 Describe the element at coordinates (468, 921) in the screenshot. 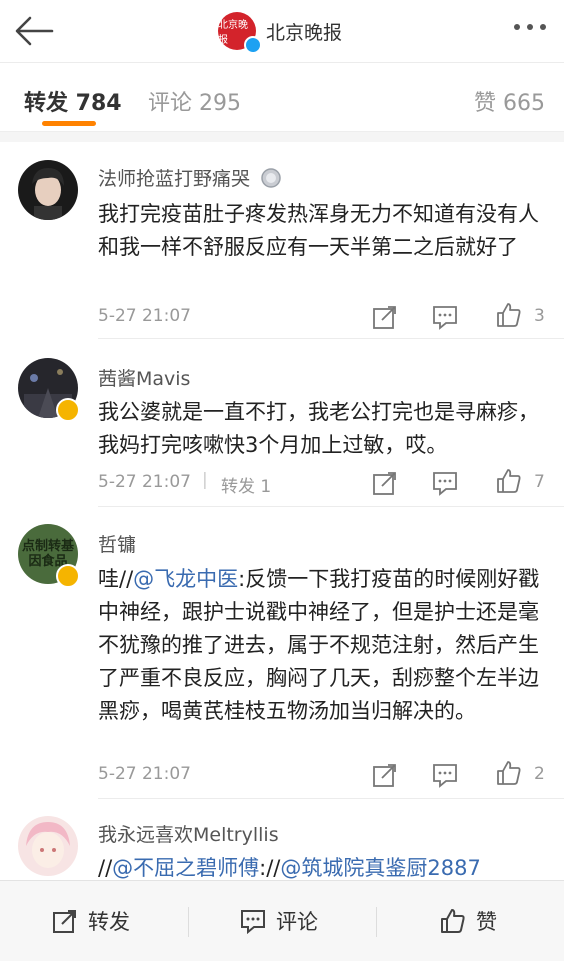

I see `like-button: 赞` at that location.